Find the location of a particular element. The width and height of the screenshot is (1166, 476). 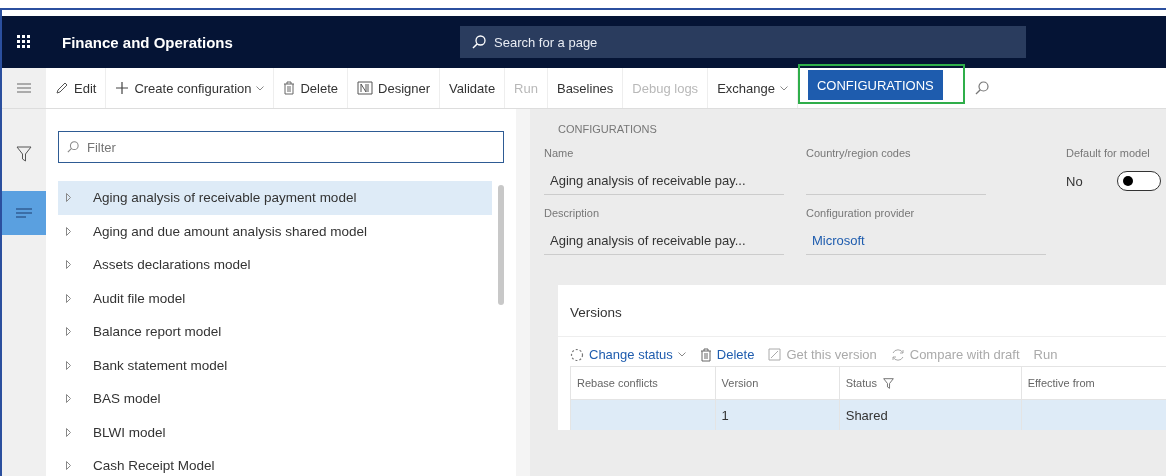

field-label: Configuration provider is located at coordinates (861, 213).